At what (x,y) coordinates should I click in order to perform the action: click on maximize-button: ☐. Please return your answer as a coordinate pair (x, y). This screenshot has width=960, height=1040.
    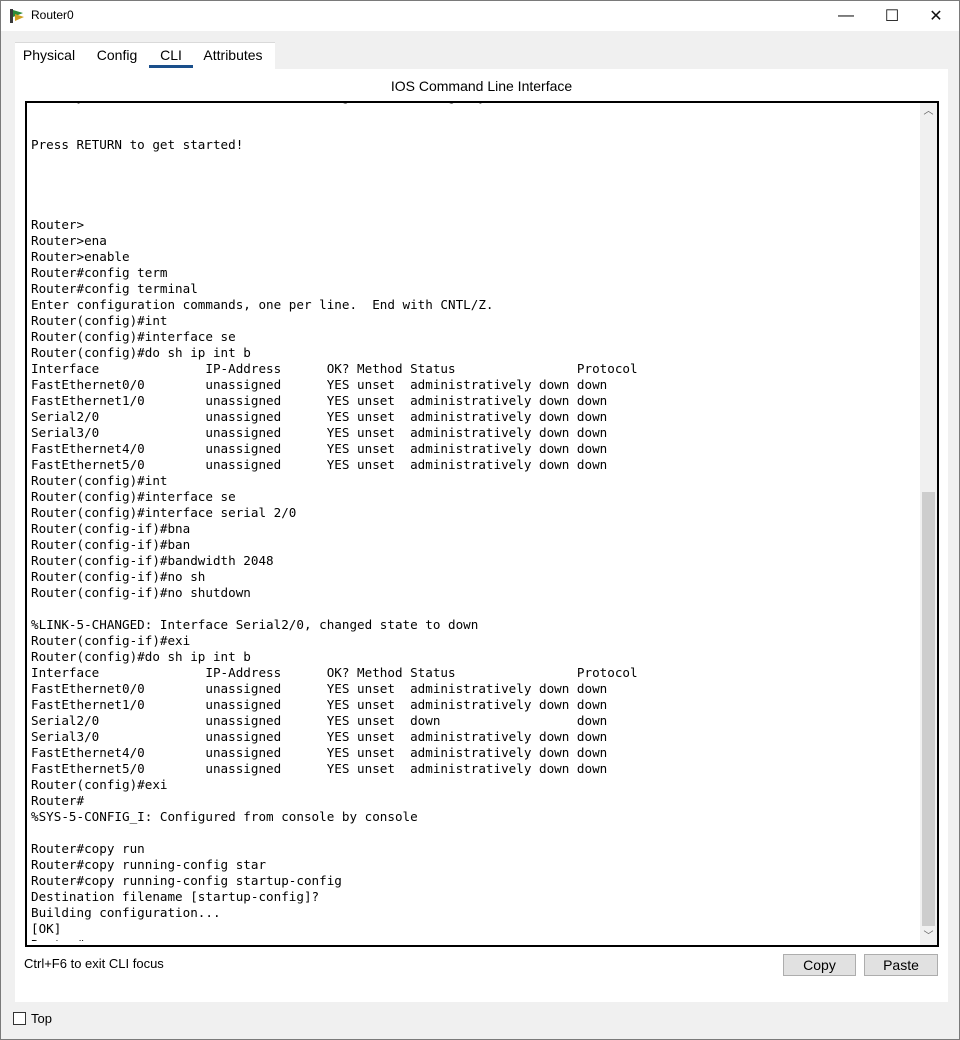
    Looking at the image, I should click on (892, 16).